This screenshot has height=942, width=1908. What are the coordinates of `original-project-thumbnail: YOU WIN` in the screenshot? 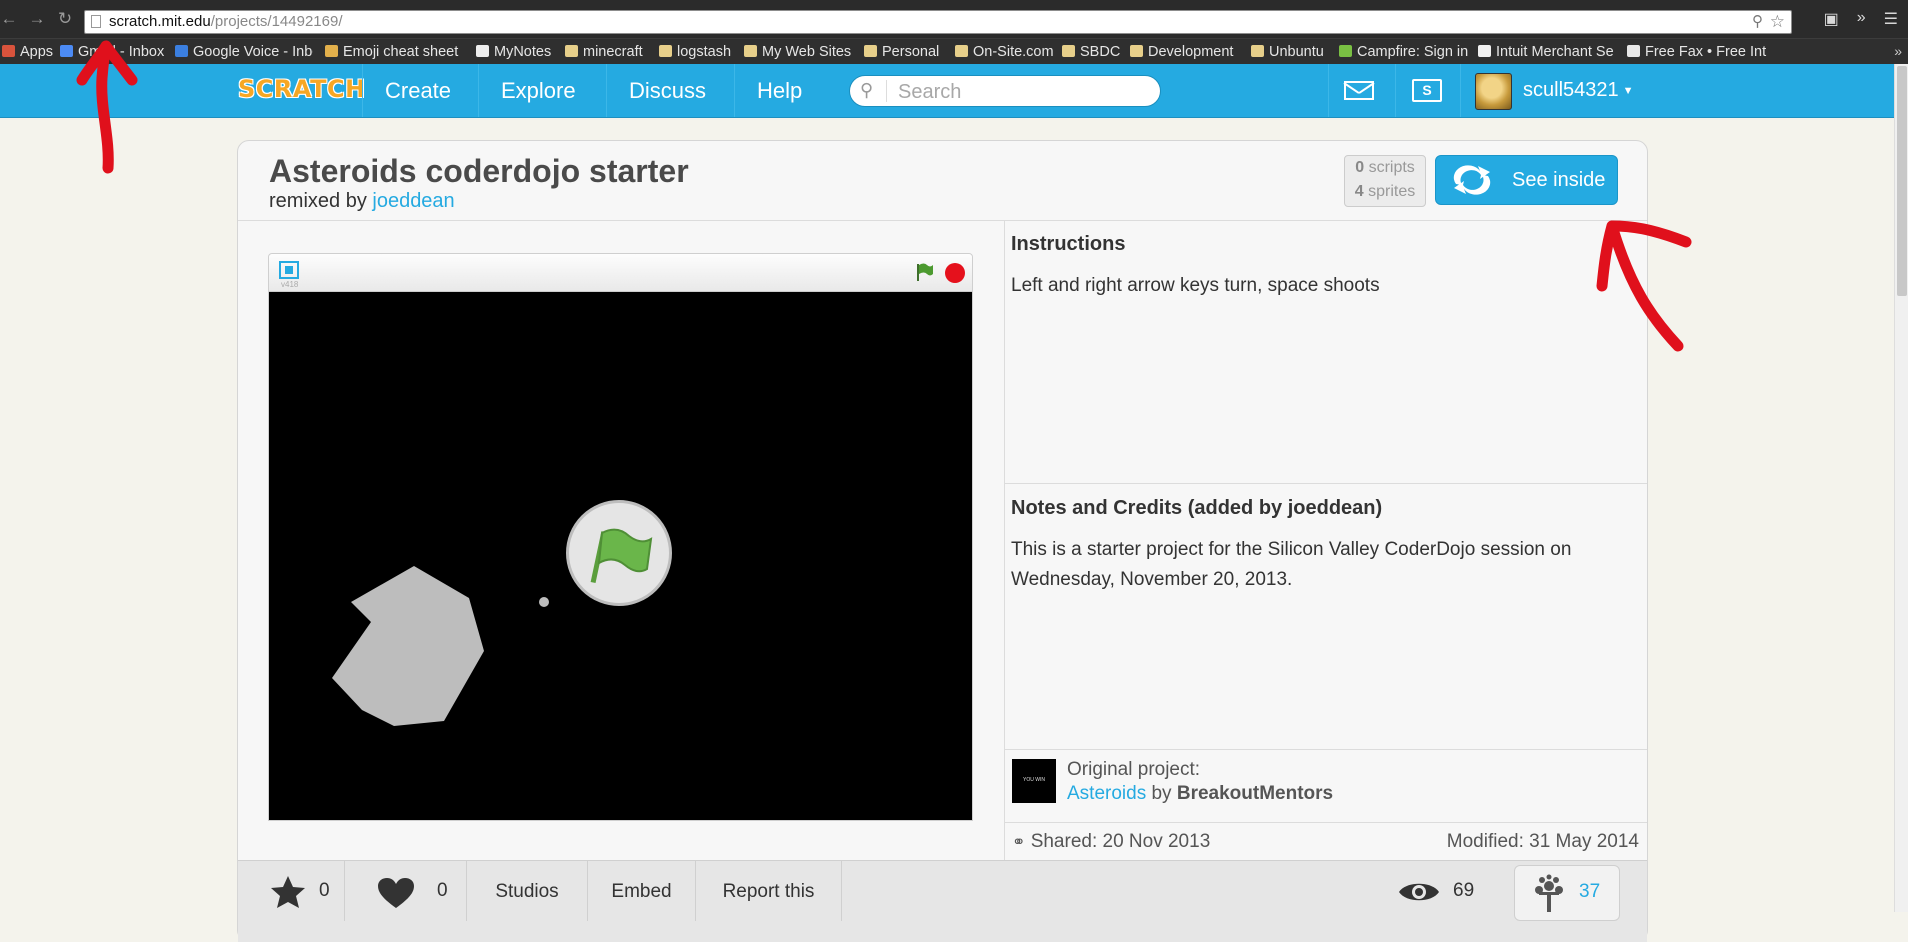 It's located at (1034, 781).